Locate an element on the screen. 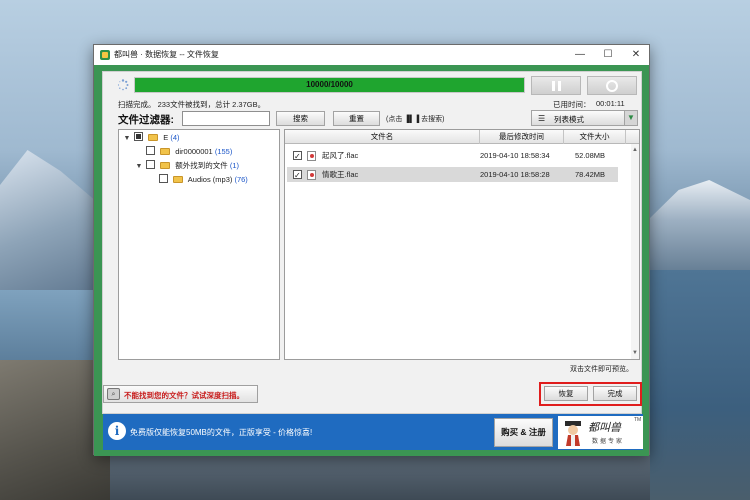  tree-item-label: E is located at coordinates (166, 137).